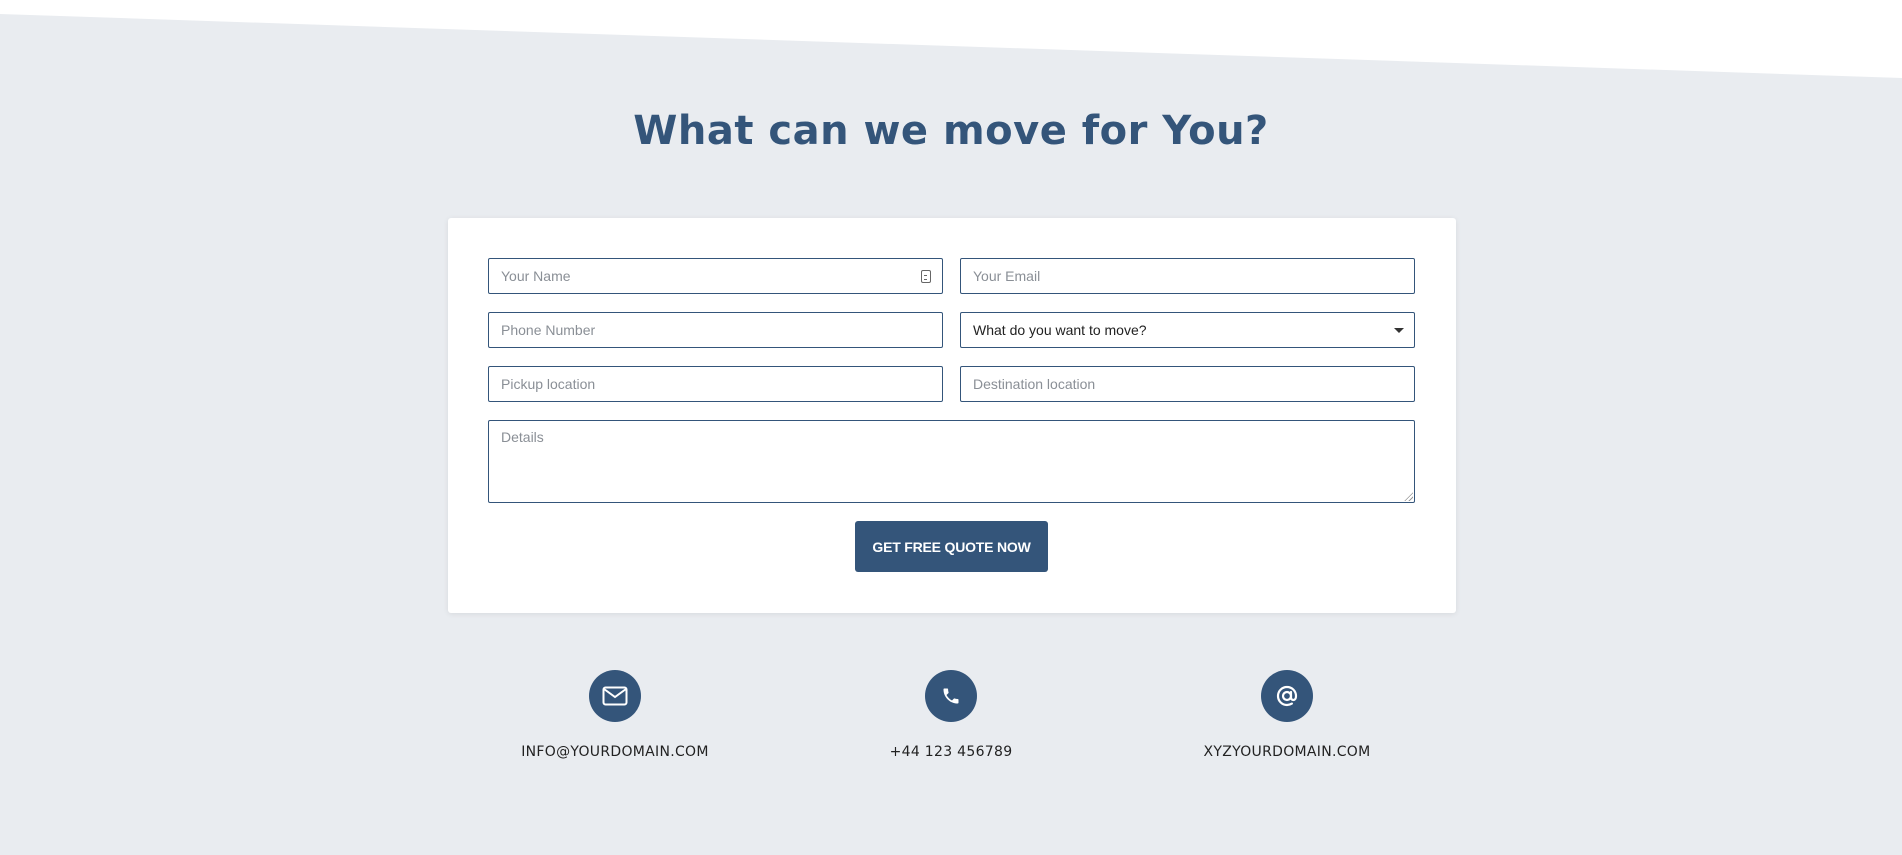 This screenshot has width=1902, height=855. I want to click on destination-field, so click(1187, 384).